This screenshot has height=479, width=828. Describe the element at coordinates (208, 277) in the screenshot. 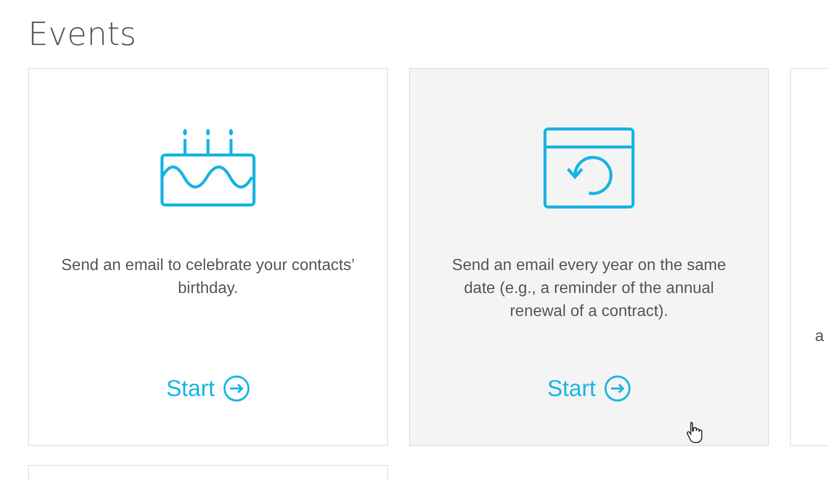

I see `card-description: Send an email to celebrate your contacts’ birthday.` at that location.